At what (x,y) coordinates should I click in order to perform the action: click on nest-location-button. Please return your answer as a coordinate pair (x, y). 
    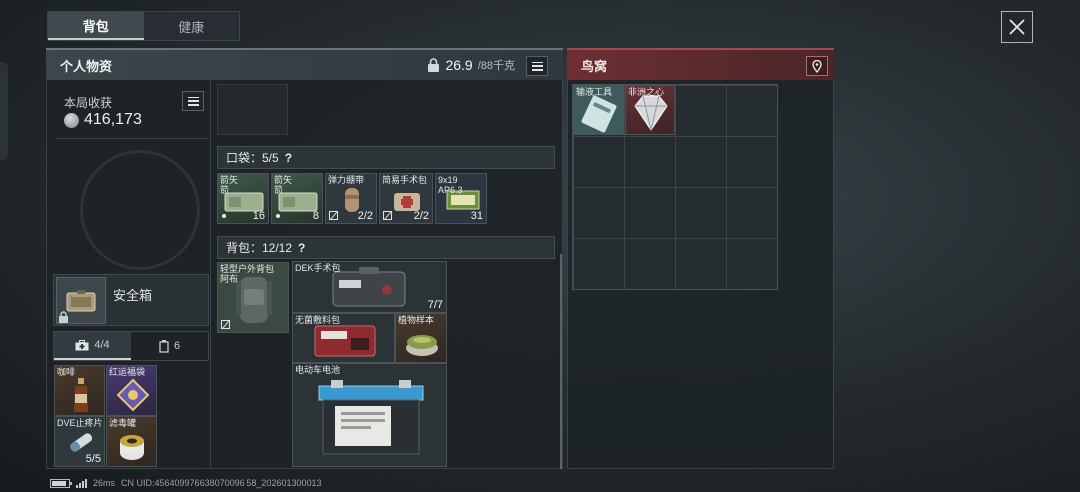
    Looking at the image, I should click on (817, 66).